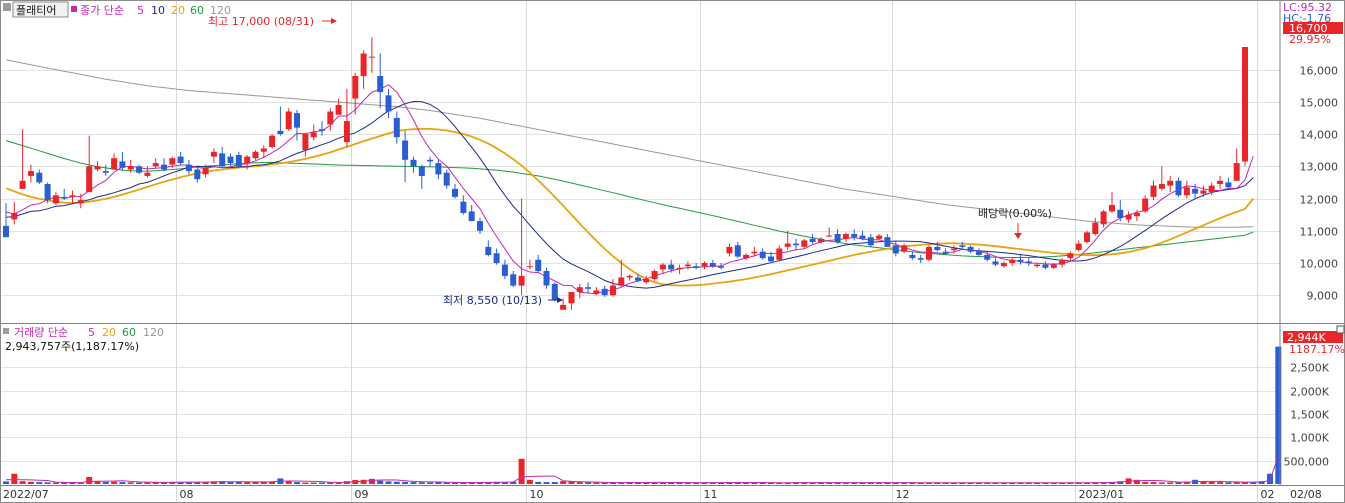 This screenshot has width=1345, height=503. I want to click on date-tick-label: 09, so click(362, 494).